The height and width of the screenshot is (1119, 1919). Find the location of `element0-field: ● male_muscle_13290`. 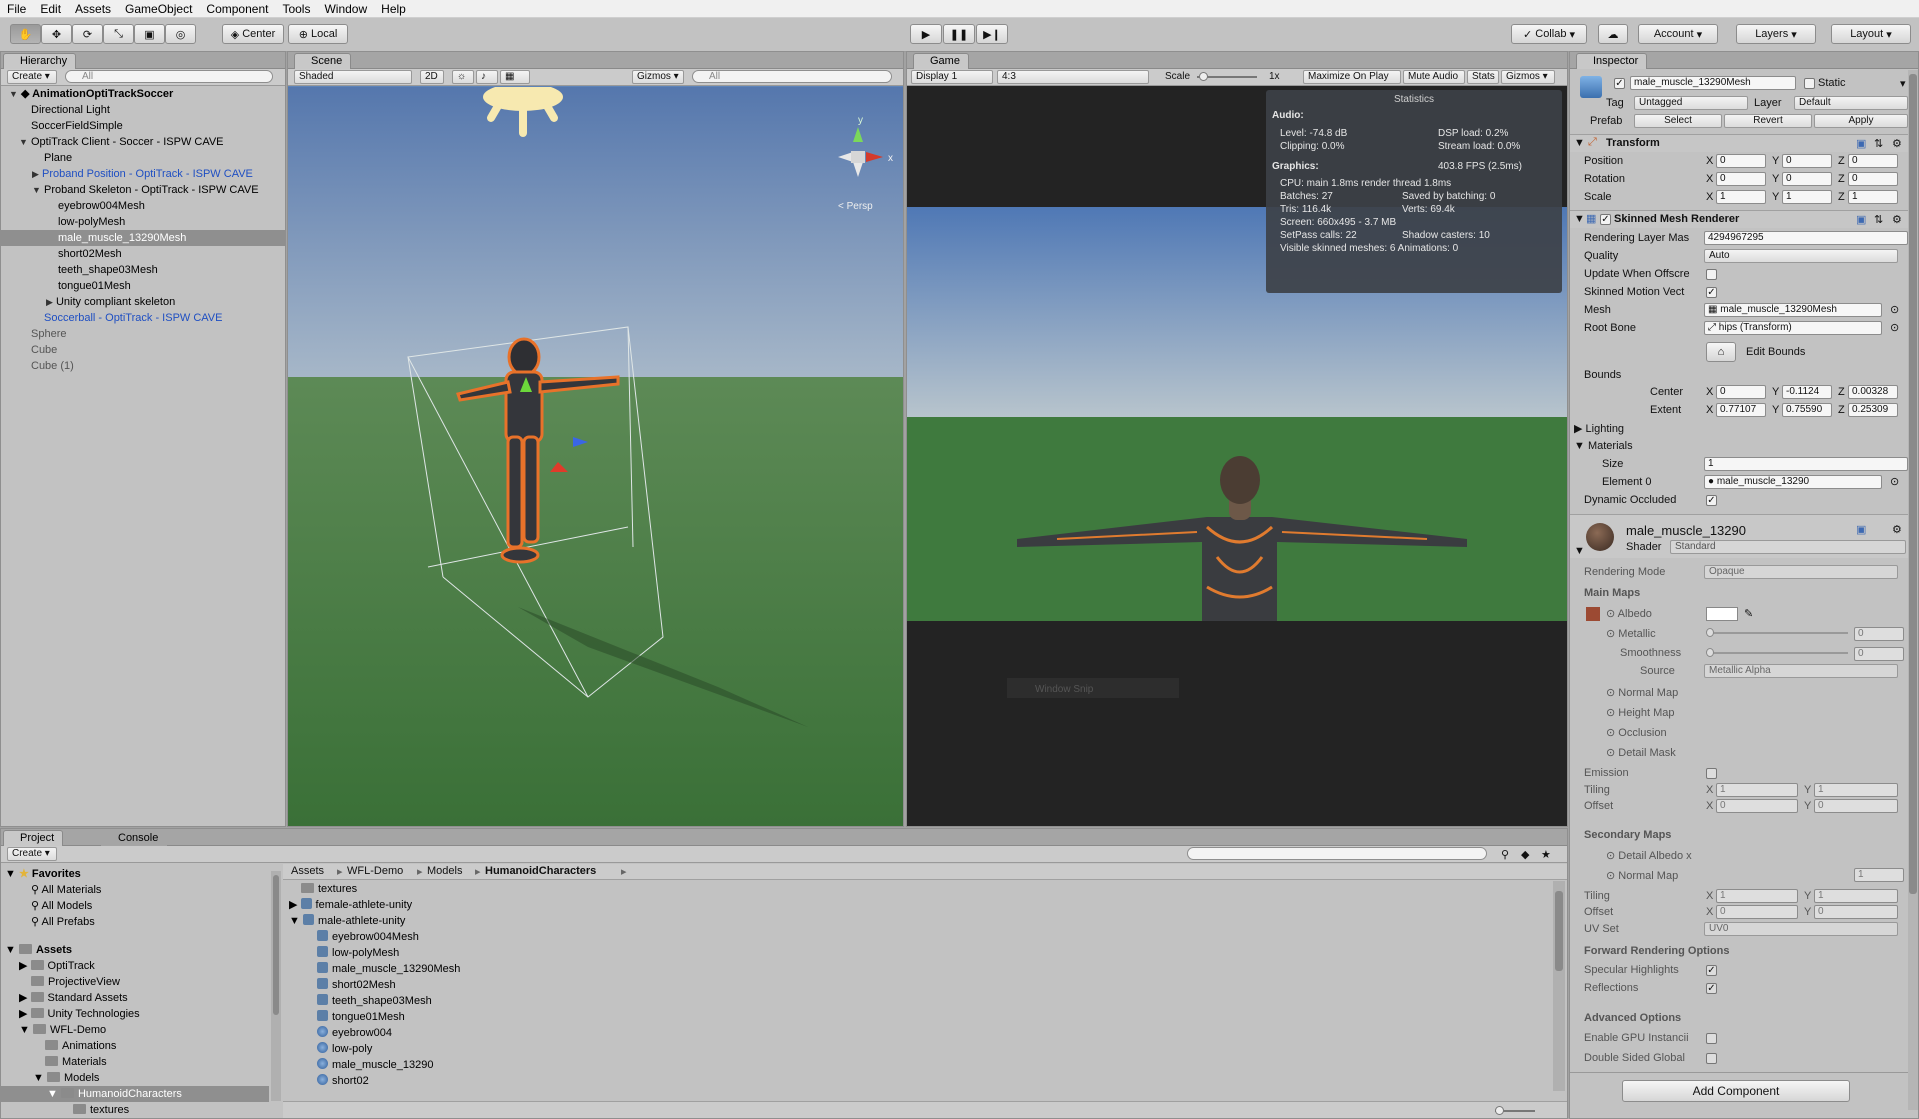

element0-field: ● male_muscle_13290 is located at coordinates (1793, 482).